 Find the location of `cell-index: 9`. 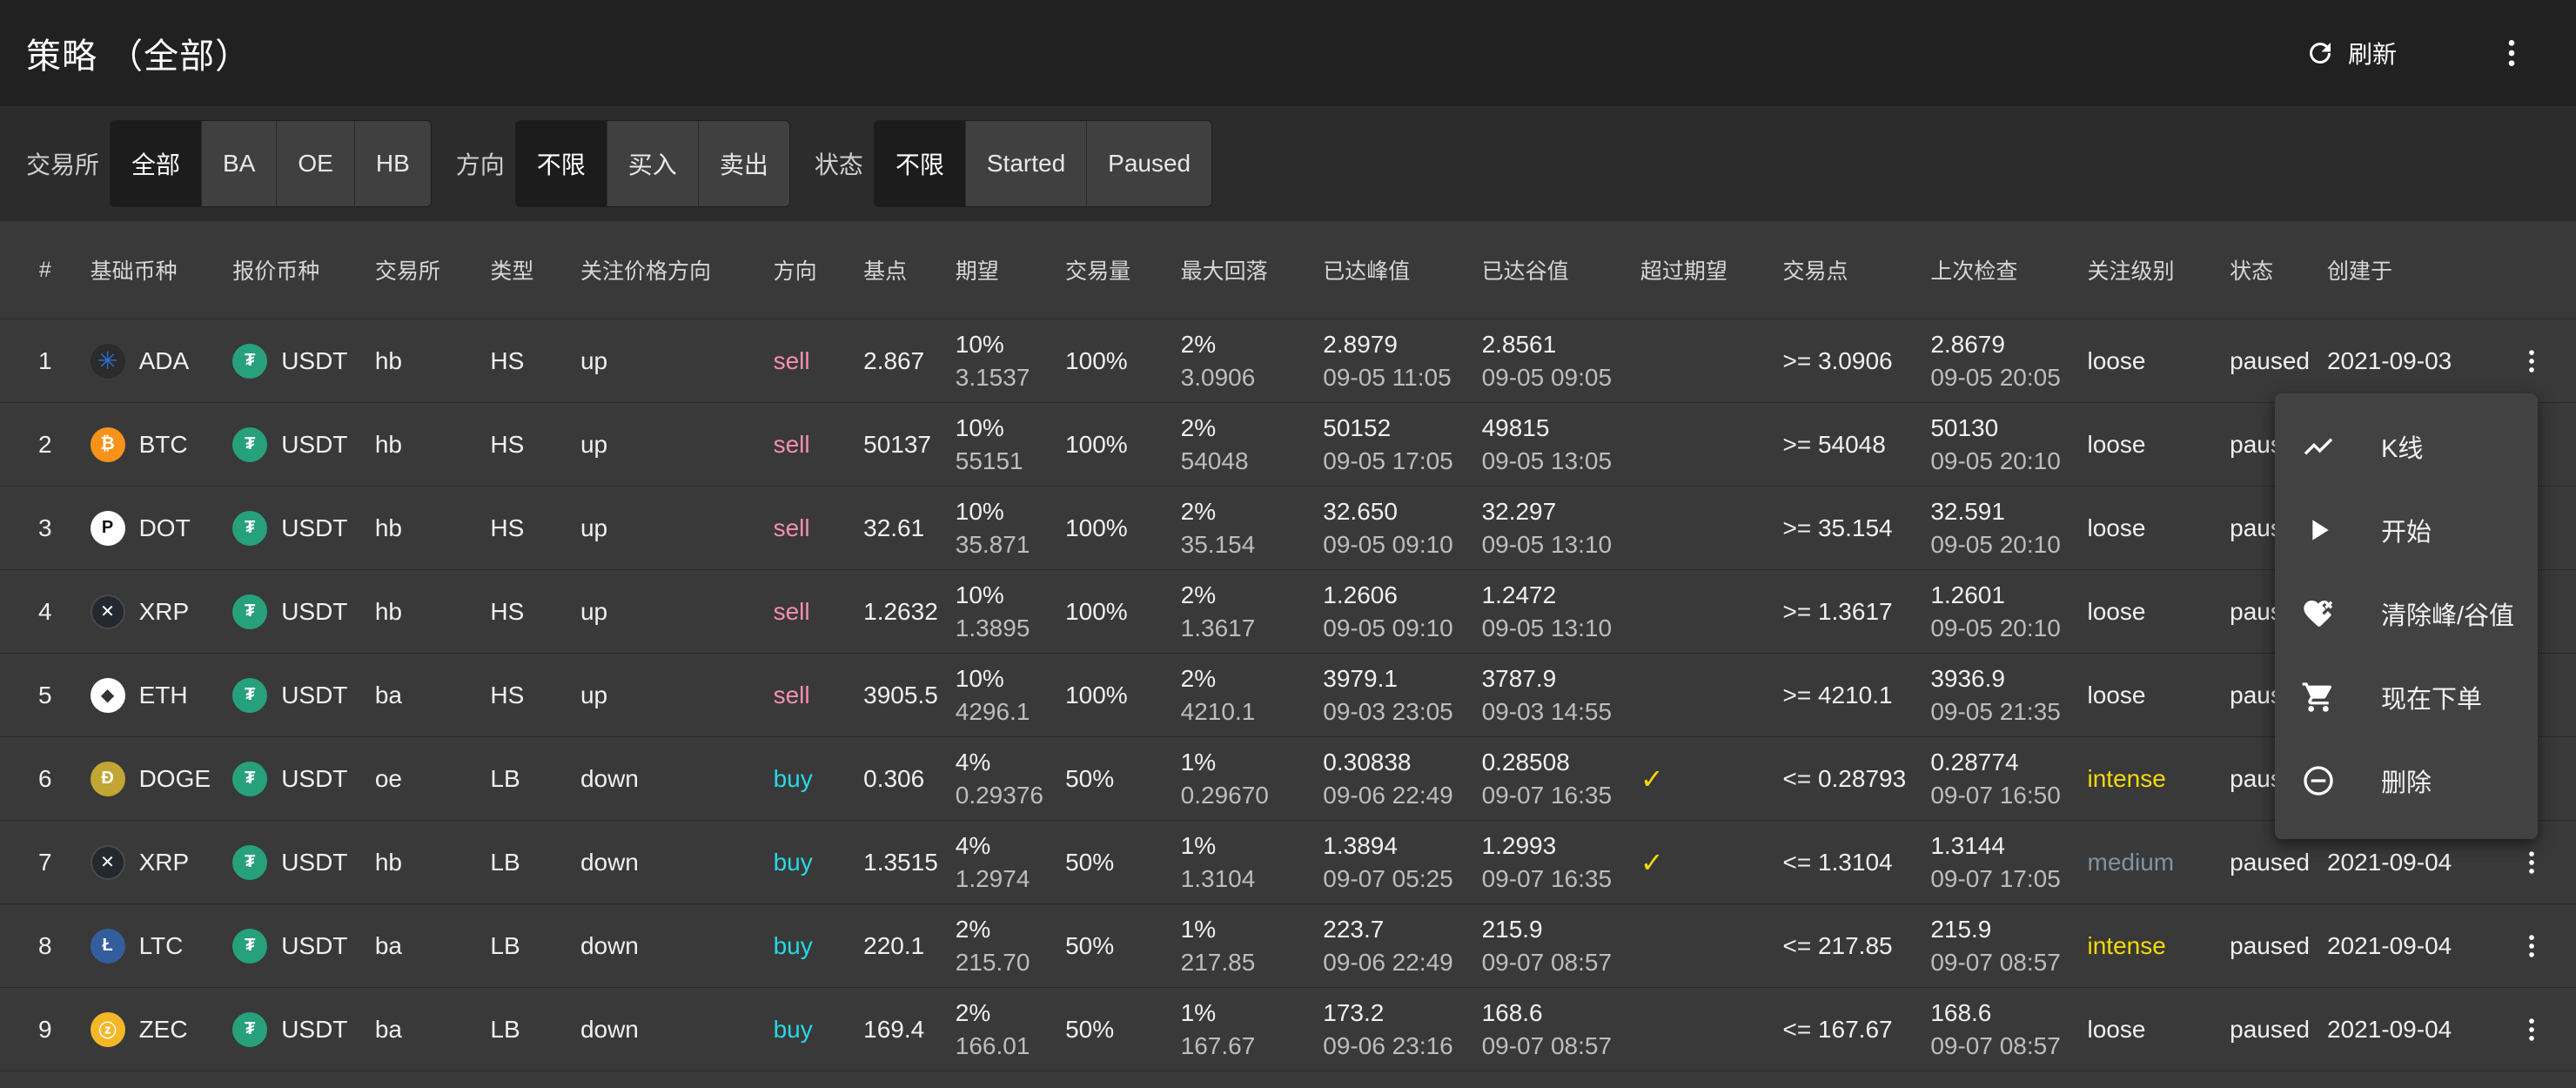

cell-index: 9 is located at coordinates (46, 1029).